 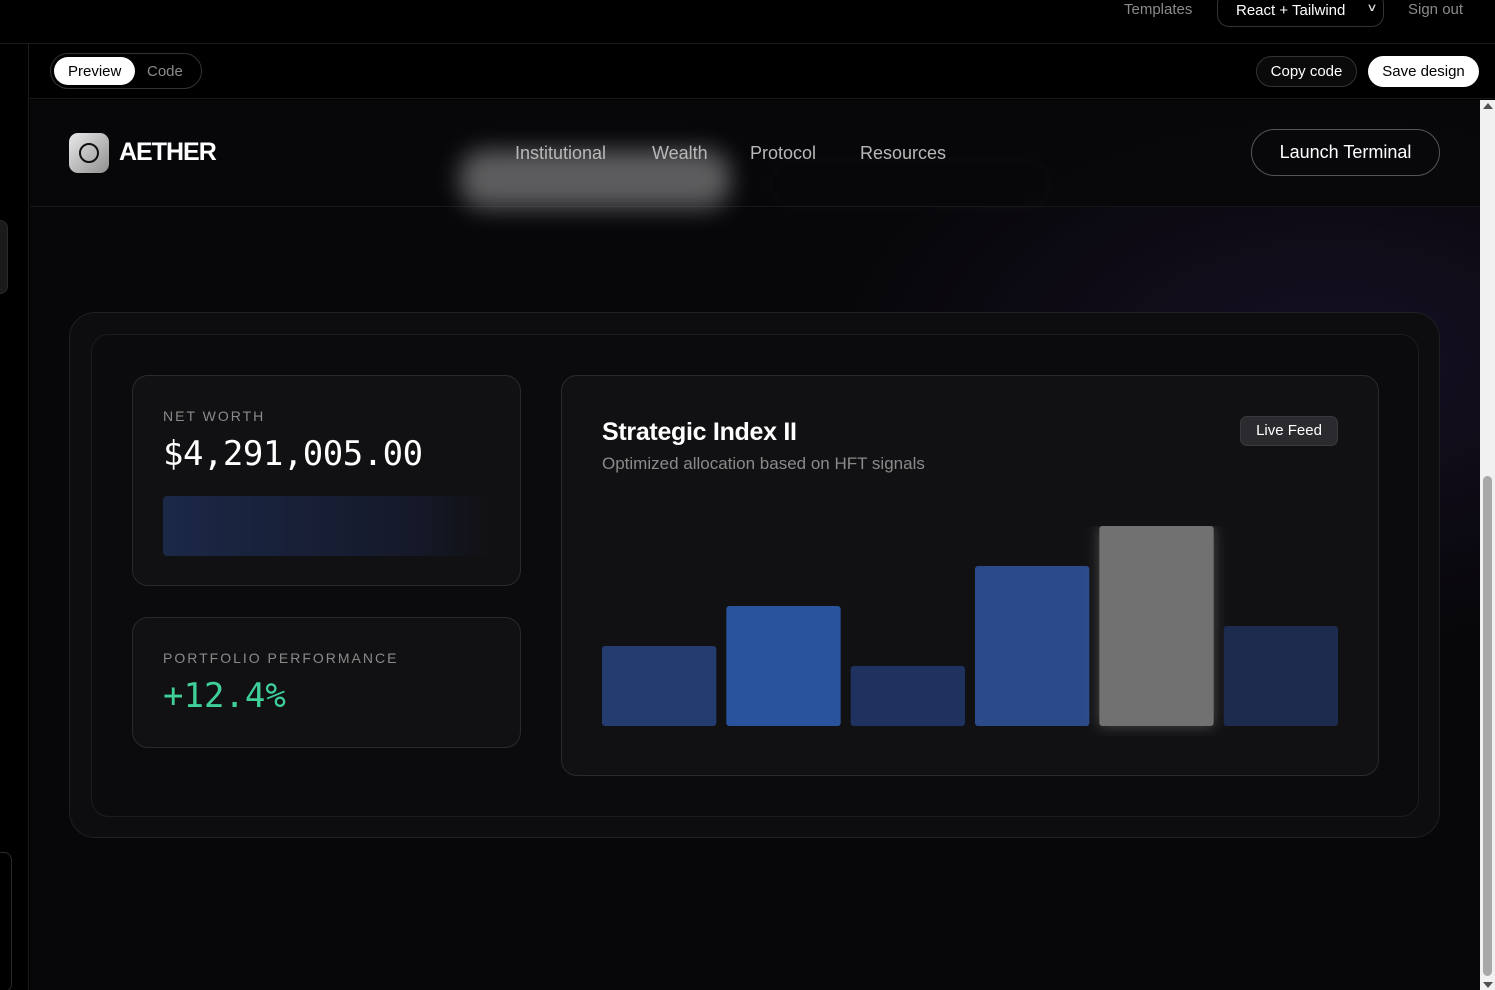 What do you see at coordinates (326, 480) in the screenshot?
I see `net-worth-card: NET WORTH $4,291,005.00` at bounding box center [326, 480].